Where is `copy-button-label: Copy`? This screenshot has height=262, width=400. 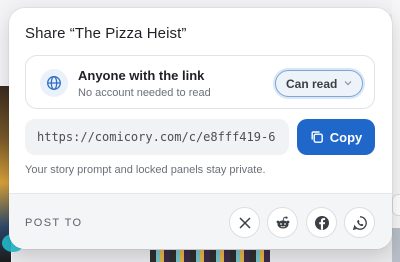 copy-button-label: Copy is located at coordinates (346, 137).